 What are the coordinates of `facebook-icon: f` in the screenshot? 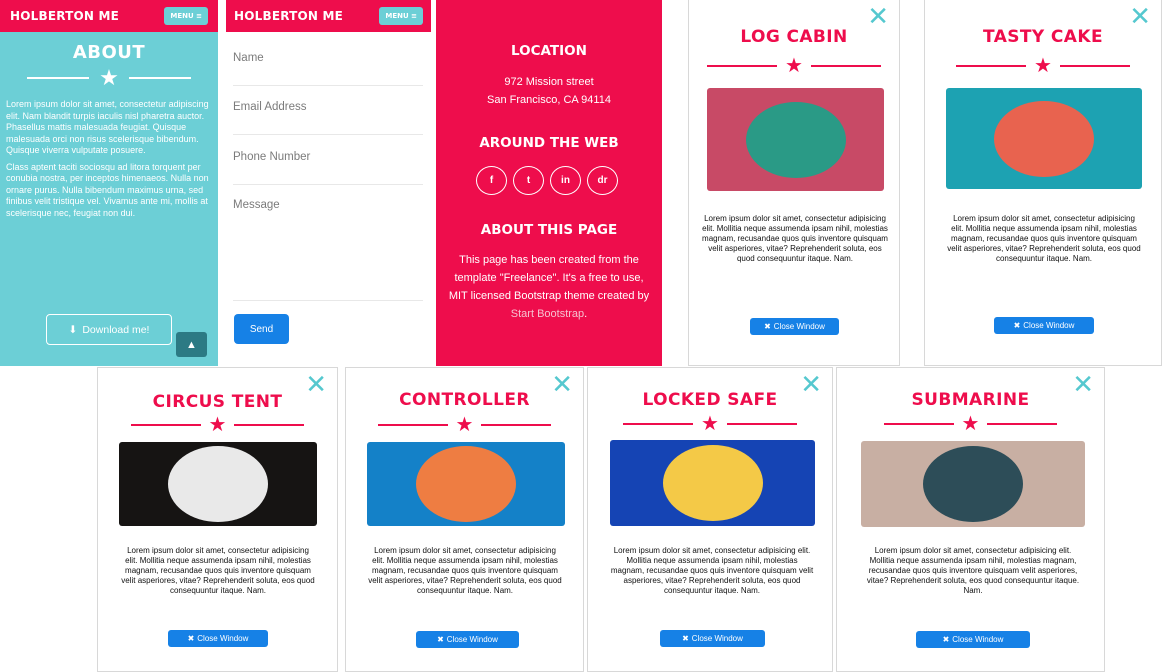 It's located at (491, 180).